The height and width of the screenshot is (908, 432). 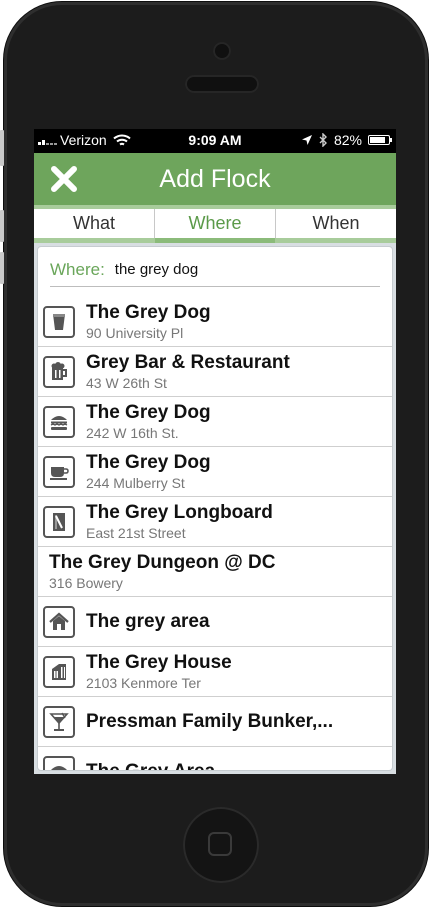 What do you see at coordinates (380, 140) in the screenshot?
I see `battery-icon` at bounding box center [380, 140].